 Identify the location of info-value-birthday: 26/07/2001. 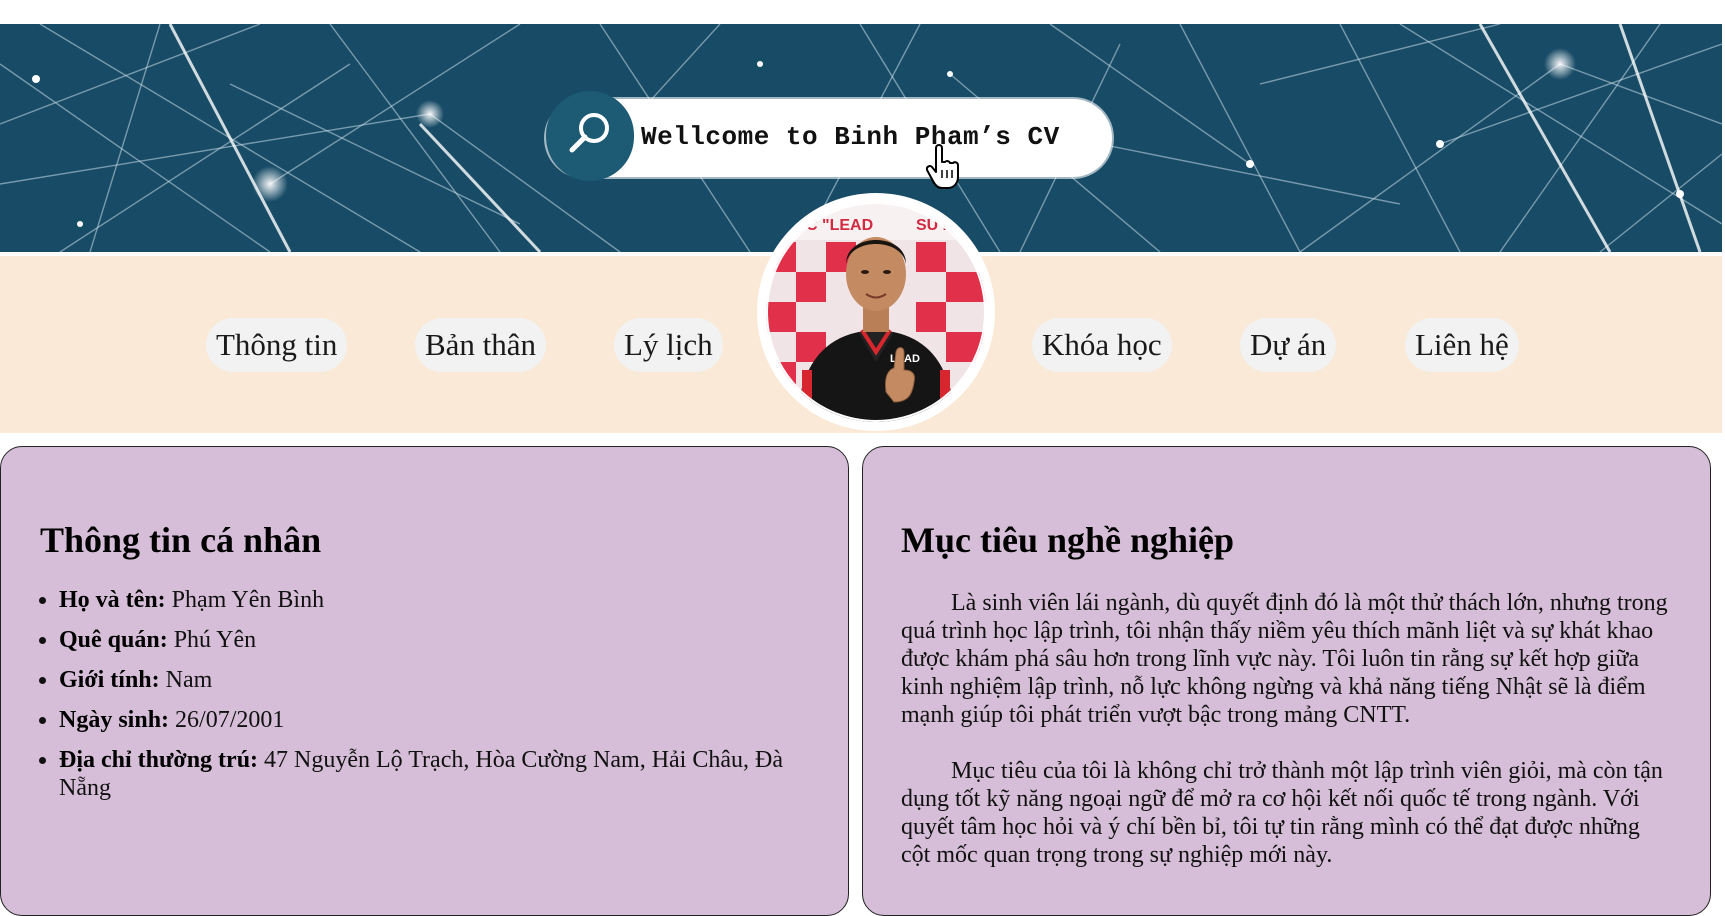
(230, 720).